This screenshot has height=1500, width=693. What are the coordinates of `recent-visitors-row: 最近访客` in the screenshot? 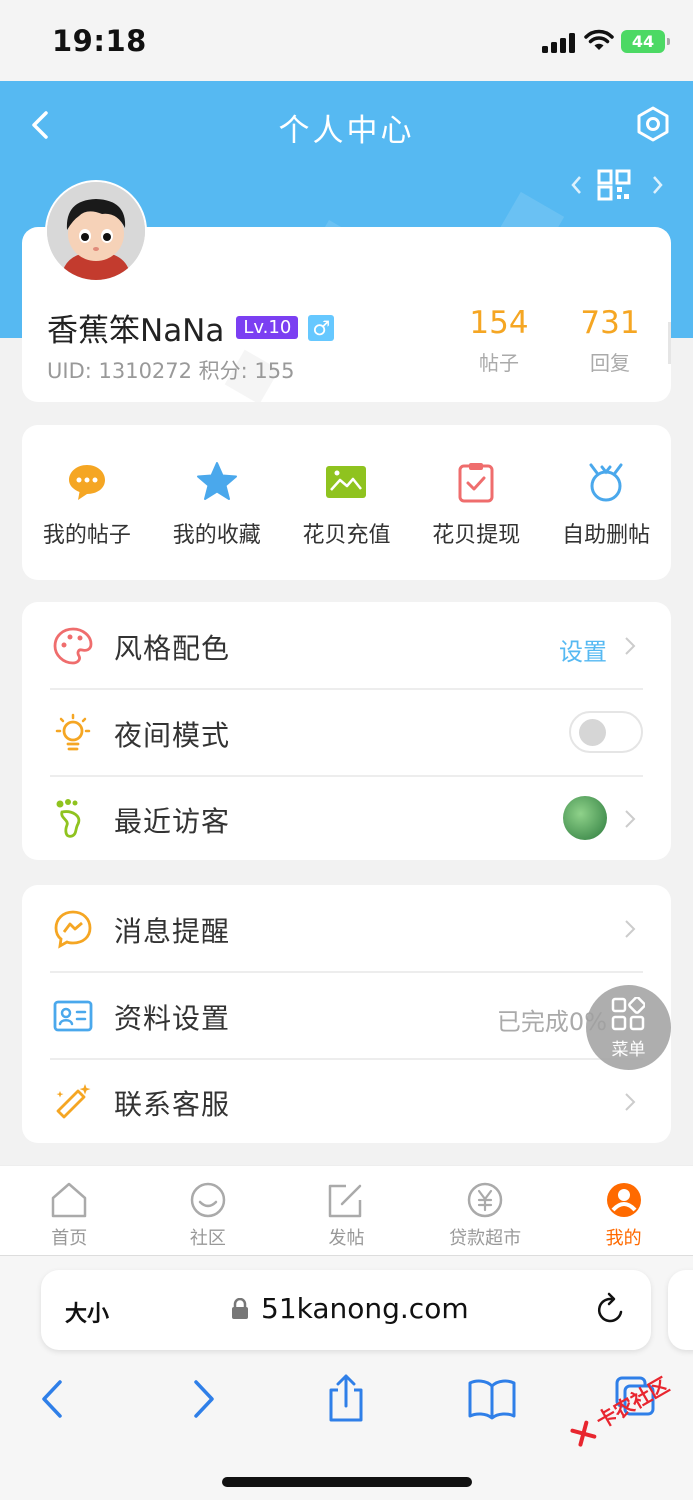 It's located at (346, 818).